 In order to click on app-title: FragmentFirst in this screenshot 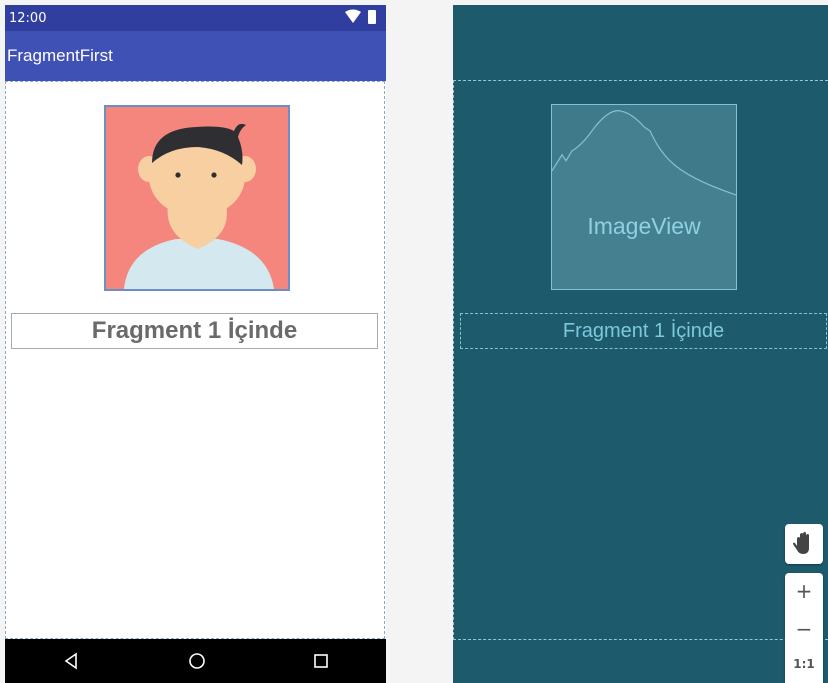, I will do `click(60, 55)`.